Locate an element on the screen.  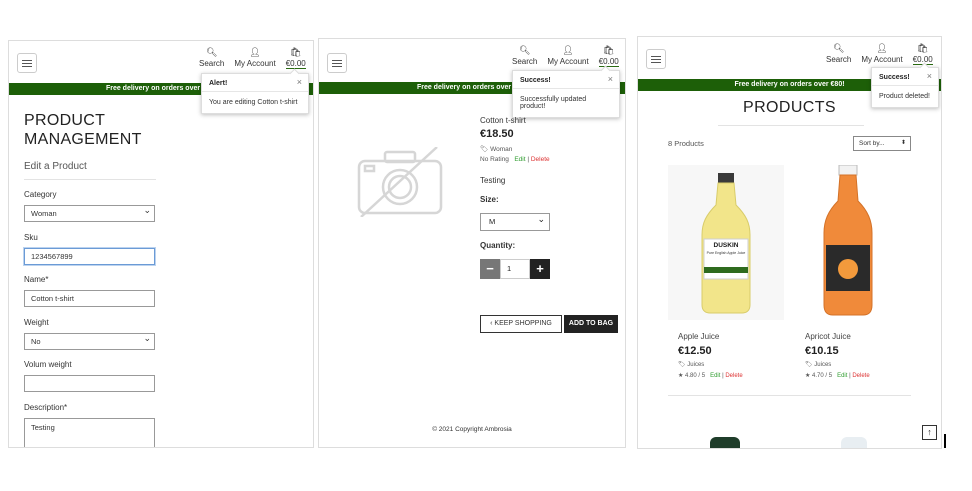
footer-copyright: © 2021 Copyright Ambrosia is located at coordinates (472, 429).